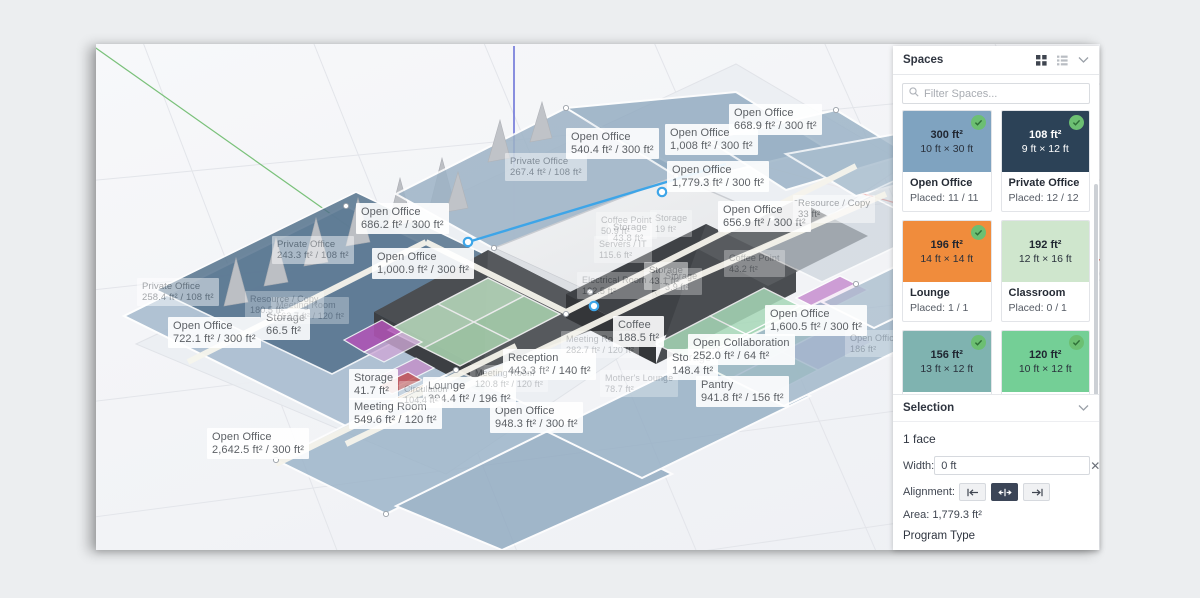 The width and height of the screenshot is (1200, 598). What do you see at coordinates (1046, 393) in the screenshot?
I see `space-card-body: Meeting RoomPlaced: 8 / 8` at bounding box center [1046, 393].